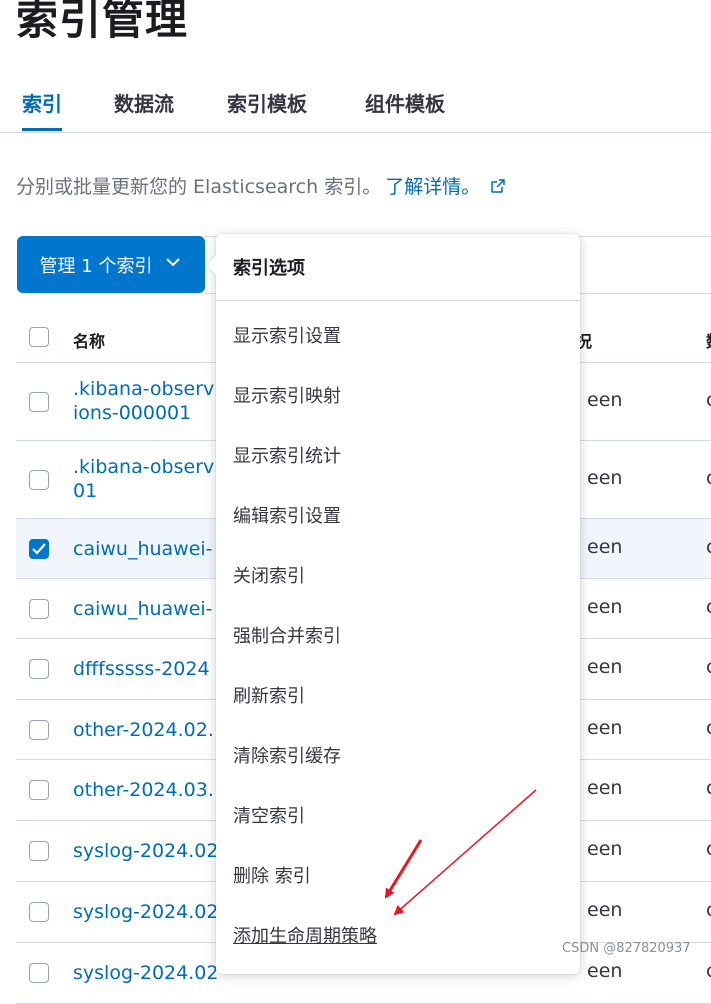 This screenshot has width=711, height=1004. Describe the element at coordinates (269, 268) in the screenshot. I see `menu-title: 索引选项` at that location.